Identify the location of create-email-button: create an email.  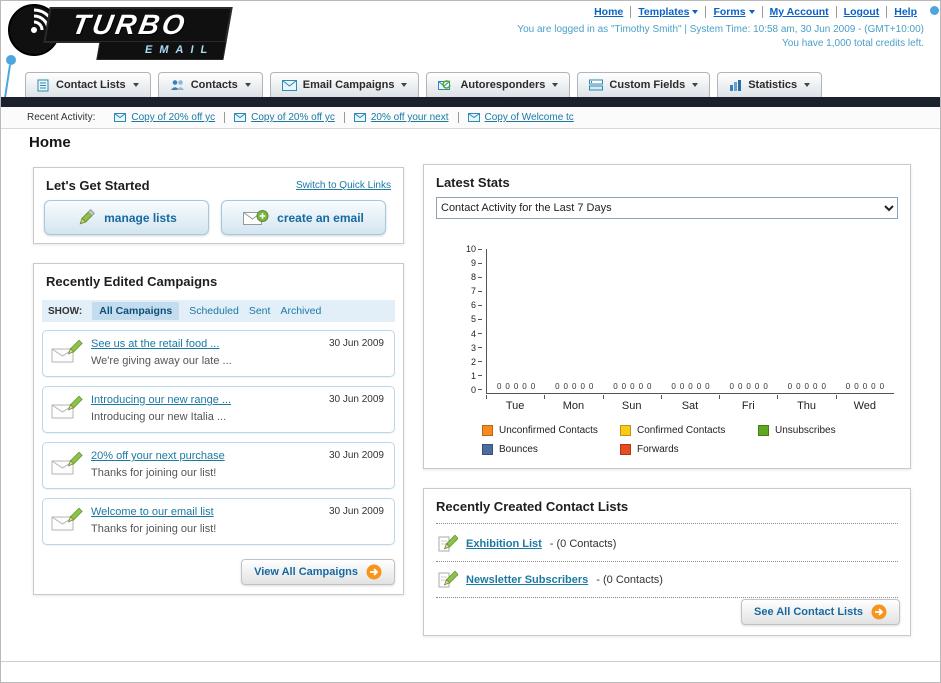
(303, 217).